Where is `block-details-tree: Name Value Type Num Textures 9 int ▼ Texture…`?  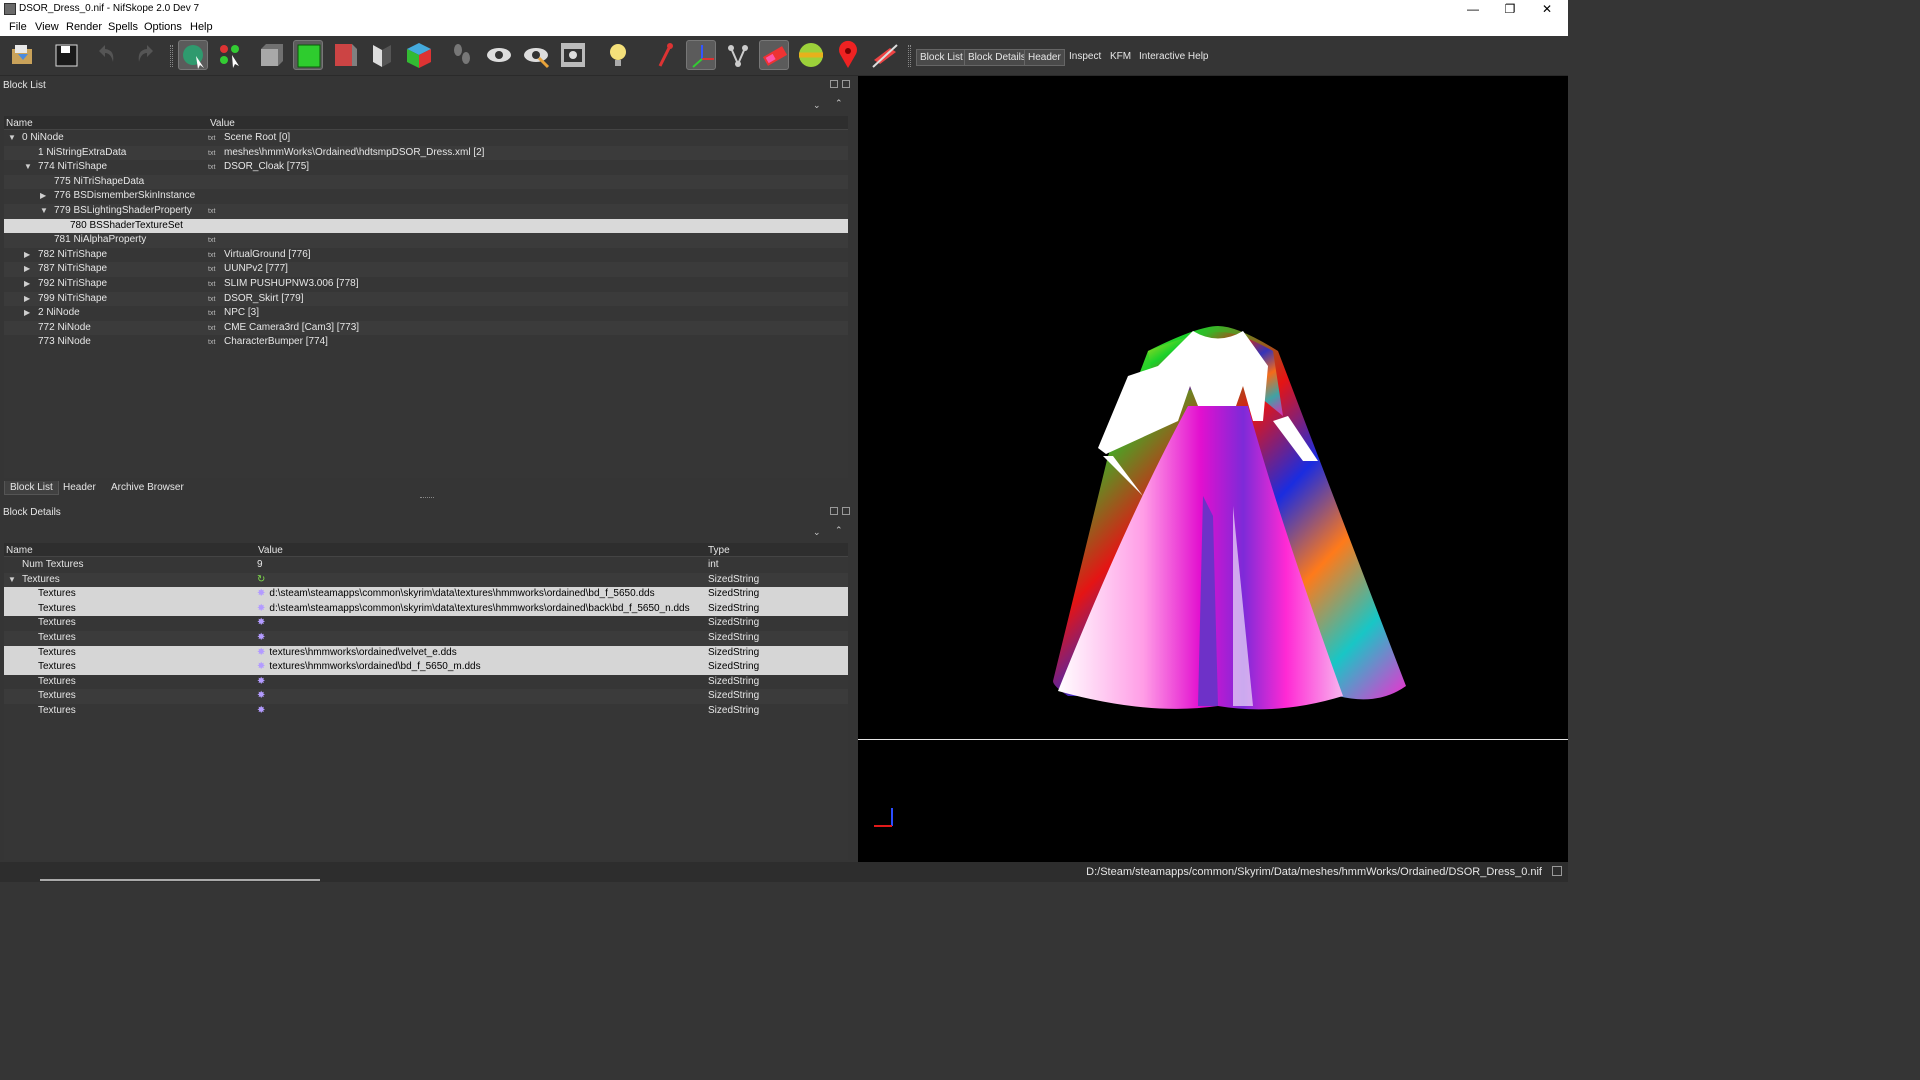
block-details-tree: Name Value Type Num Textures 9 int ▼ Texture… is located at coordinates (426, 701).